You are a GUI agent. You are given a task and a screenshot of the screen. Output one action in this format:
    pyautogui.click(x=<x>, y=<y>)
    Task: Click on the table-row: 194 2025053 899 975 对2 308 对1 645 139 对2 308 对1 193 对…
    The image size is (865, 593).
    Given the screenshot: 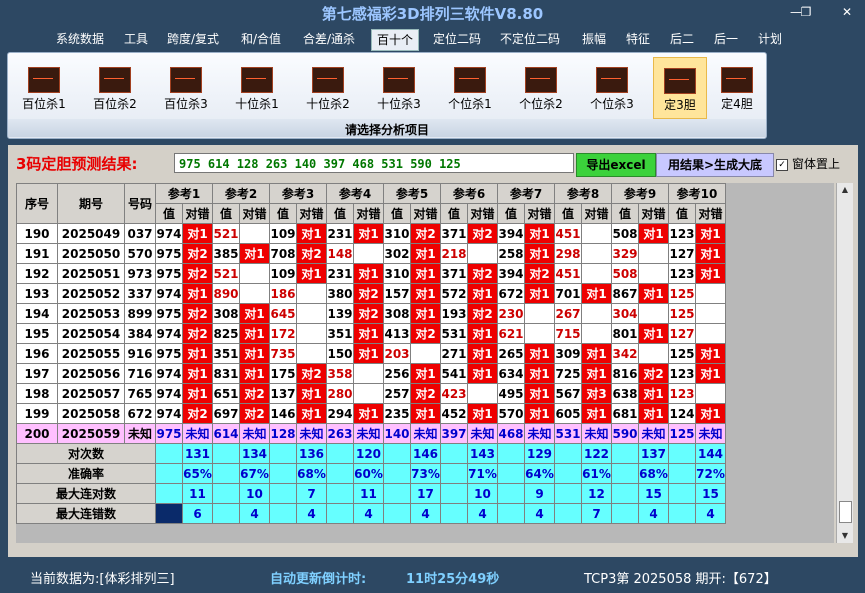 What is the action you would take?
    pyautogui.click(x=371, y=313)
    